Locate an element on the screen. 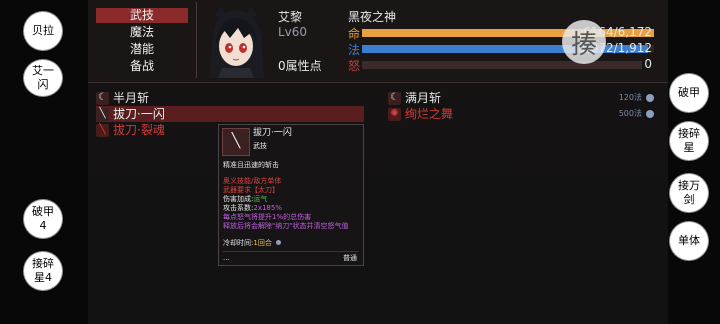 Image resolution: width=720 pixels, height=324 pixels. seal-glyph: 揍 is located at coordinates (583, 44).